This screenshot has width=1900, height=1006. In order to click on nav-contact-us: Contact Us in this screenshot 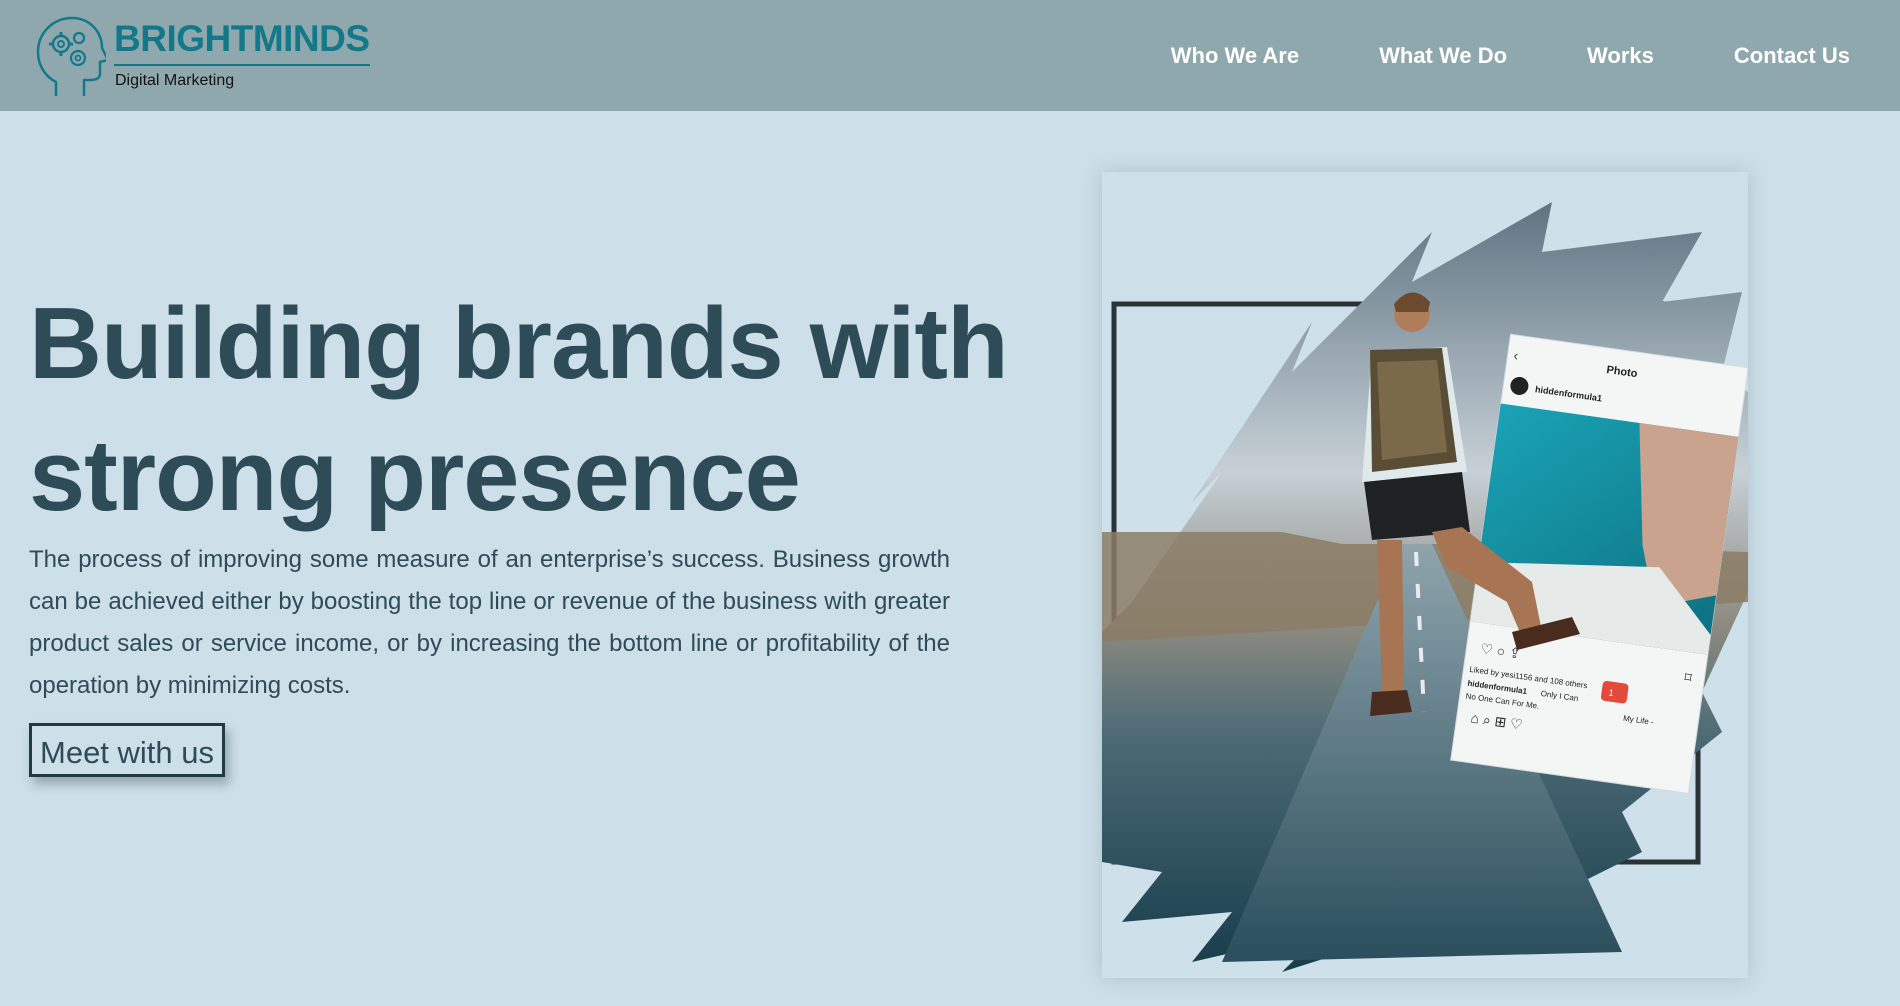, I will do `click(1792, 56)`.